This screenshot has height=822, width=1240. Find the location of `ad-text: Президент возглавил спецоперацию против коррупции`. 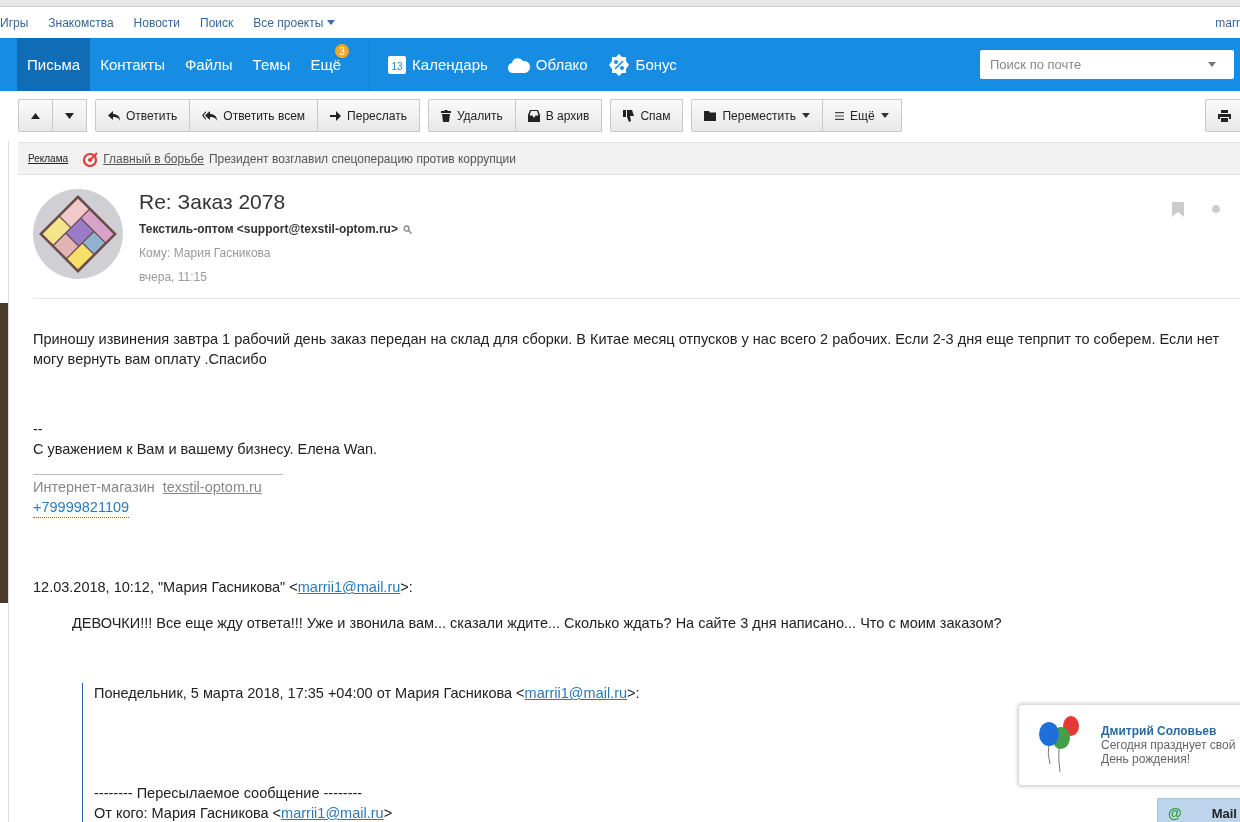

ad-text: Президент возглавил спецоперацию против коррупции is located at coordinates (362, 158).